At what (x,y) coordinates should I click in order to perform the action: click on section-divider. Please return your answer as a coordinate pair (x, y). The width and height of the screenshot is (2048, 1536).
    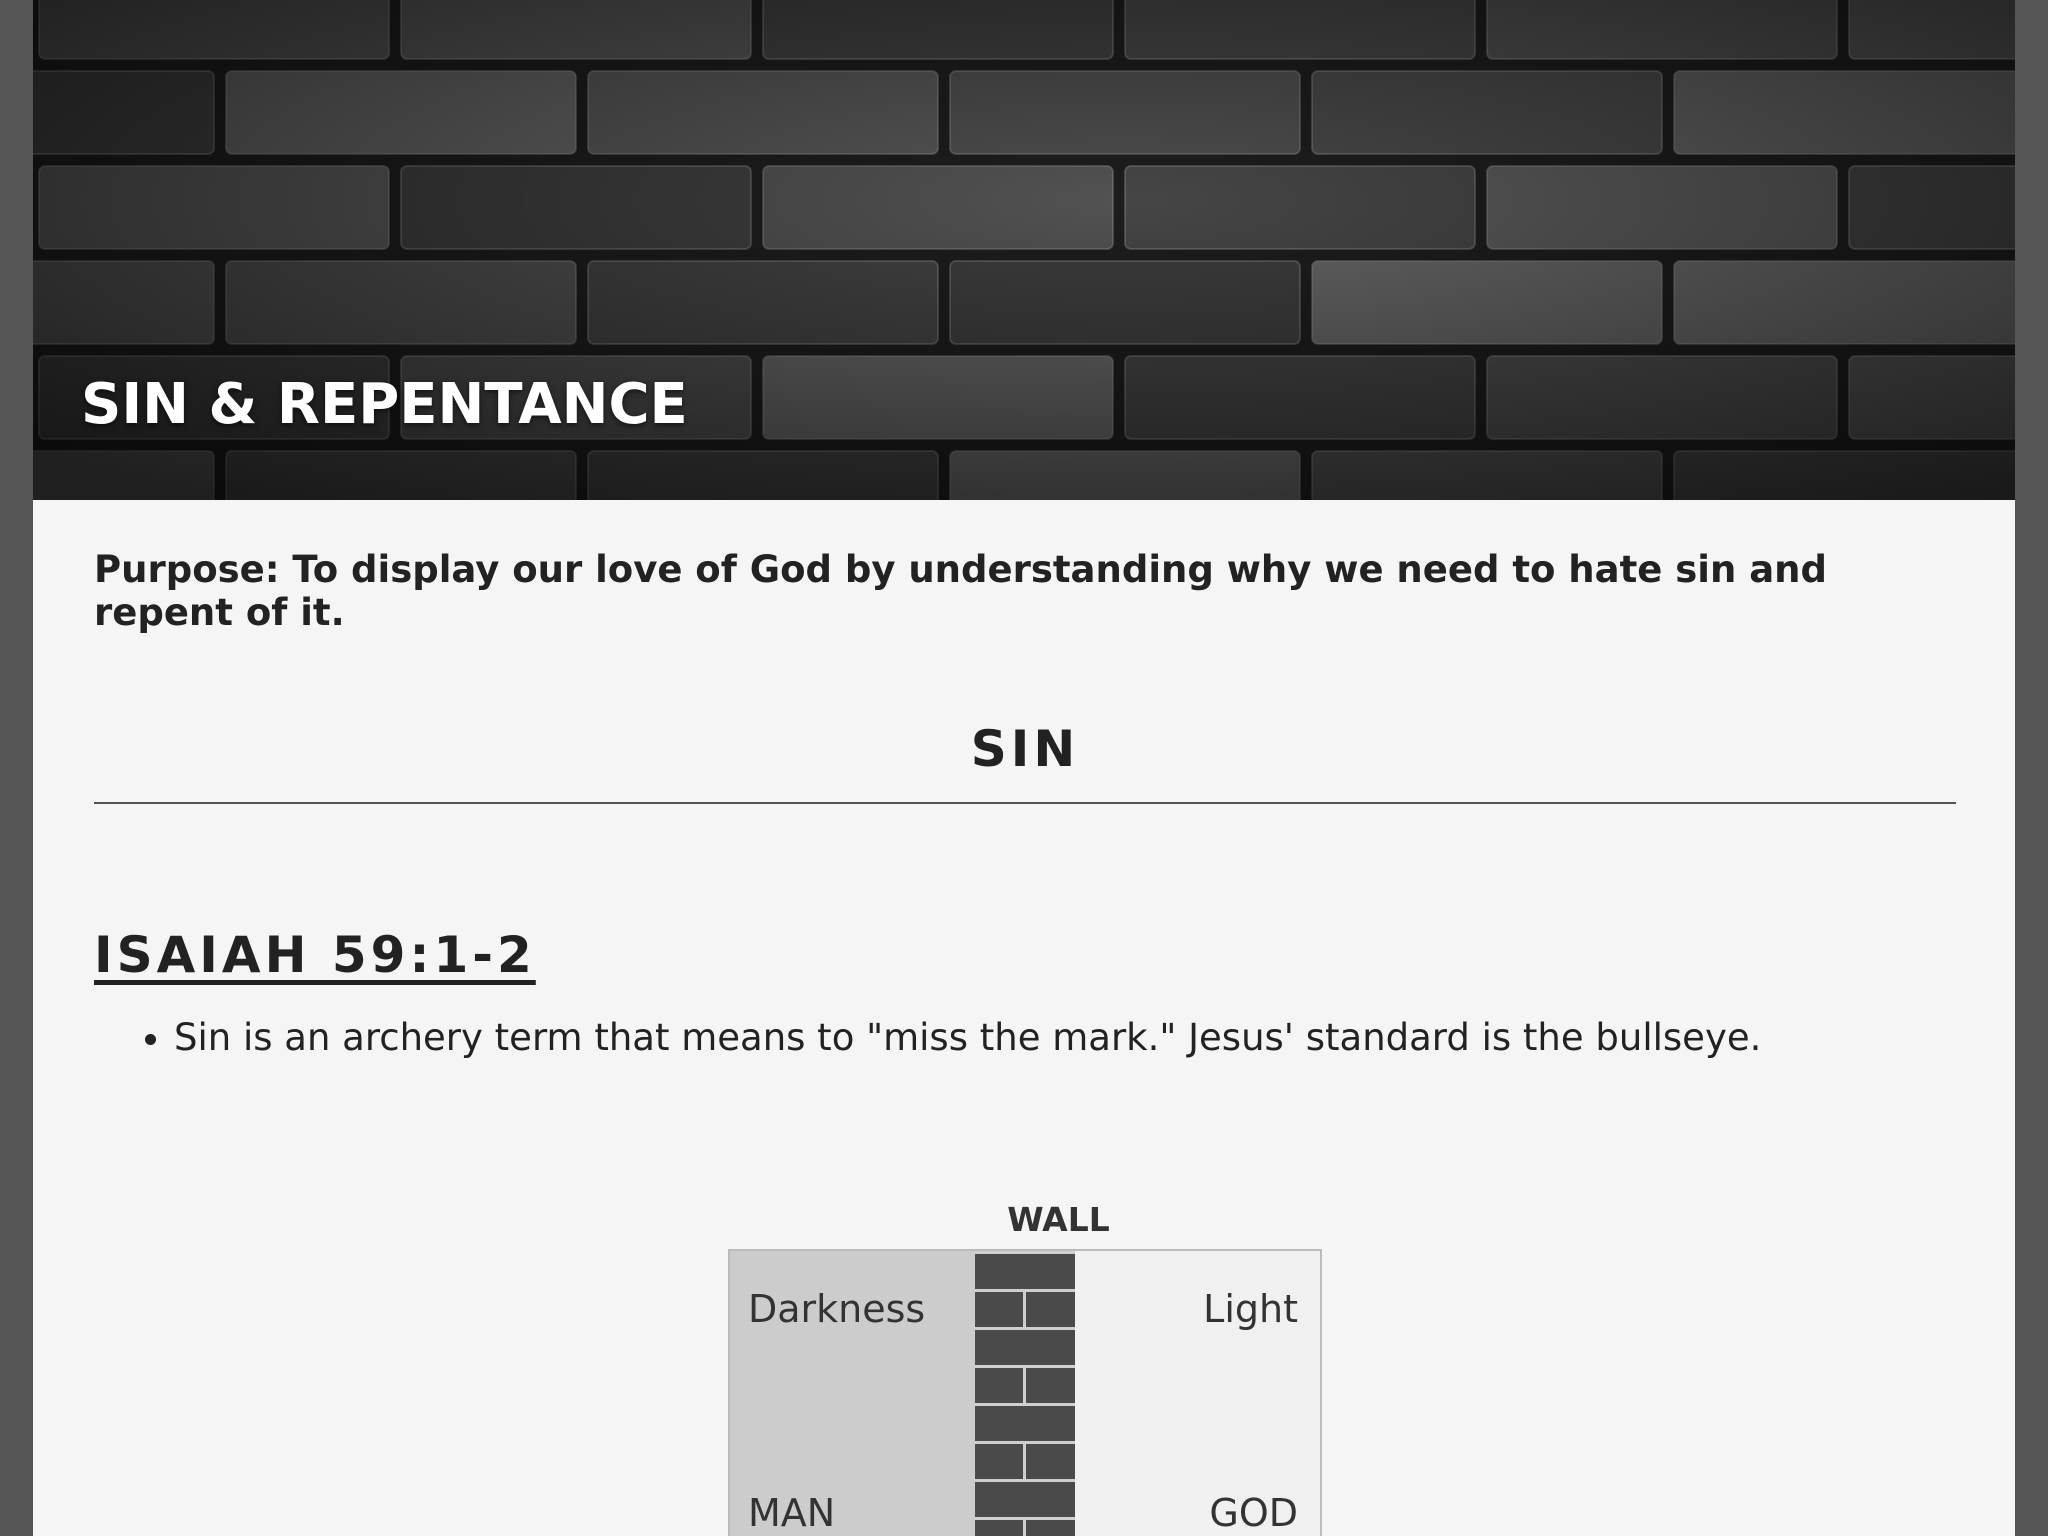
    Looking at the image, I should click on (1025, 803).